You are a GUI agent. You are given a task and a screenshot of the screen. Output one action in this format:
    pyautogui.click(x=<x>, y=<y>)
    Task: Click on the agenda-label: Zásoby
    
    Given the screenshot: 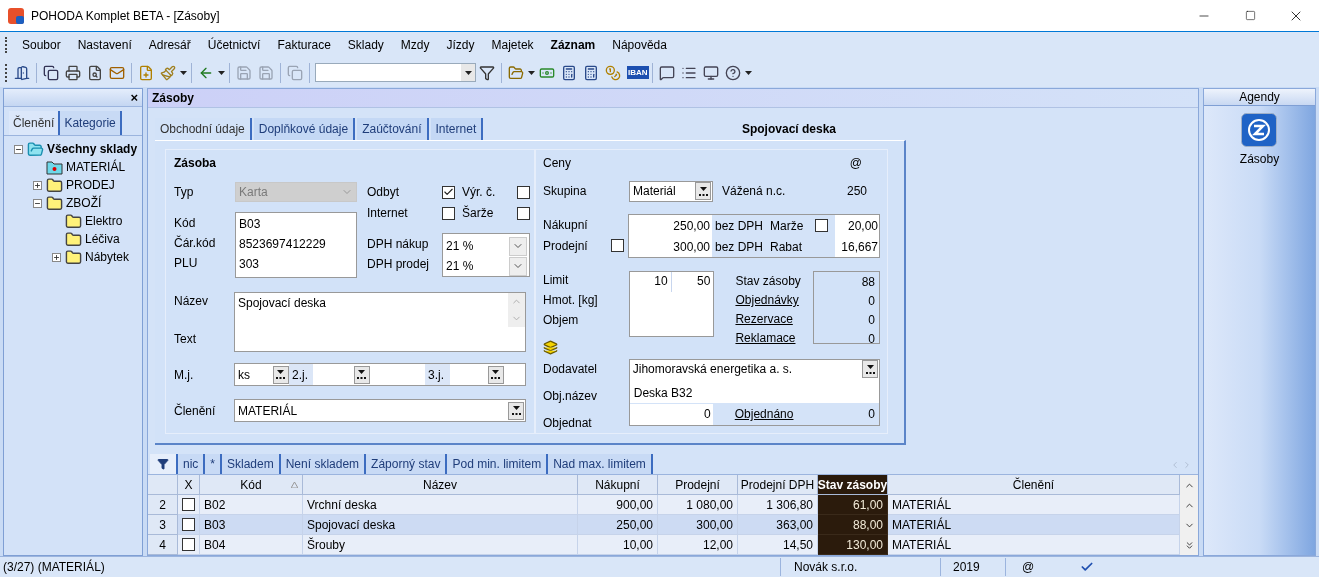 What is the action you would take?
    pyautogui.click(x=1259, y=159)
    